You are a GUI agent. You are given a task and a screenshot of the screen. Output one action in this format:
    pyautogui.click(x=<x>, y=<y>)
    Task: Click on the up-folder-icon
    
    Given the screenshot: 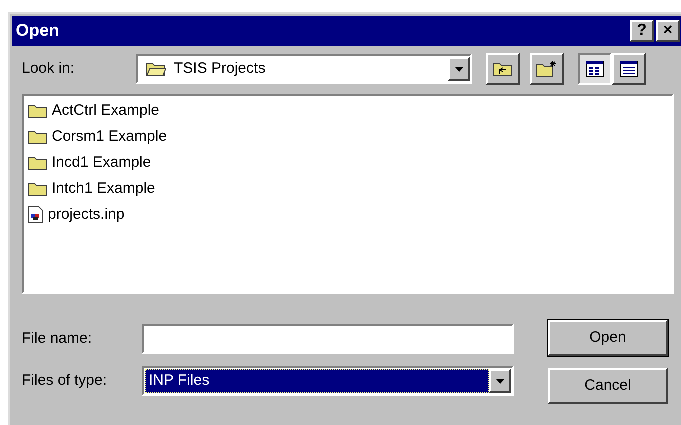 What is the action you would take?
    pyautogui.click(x=503, y=69)
    